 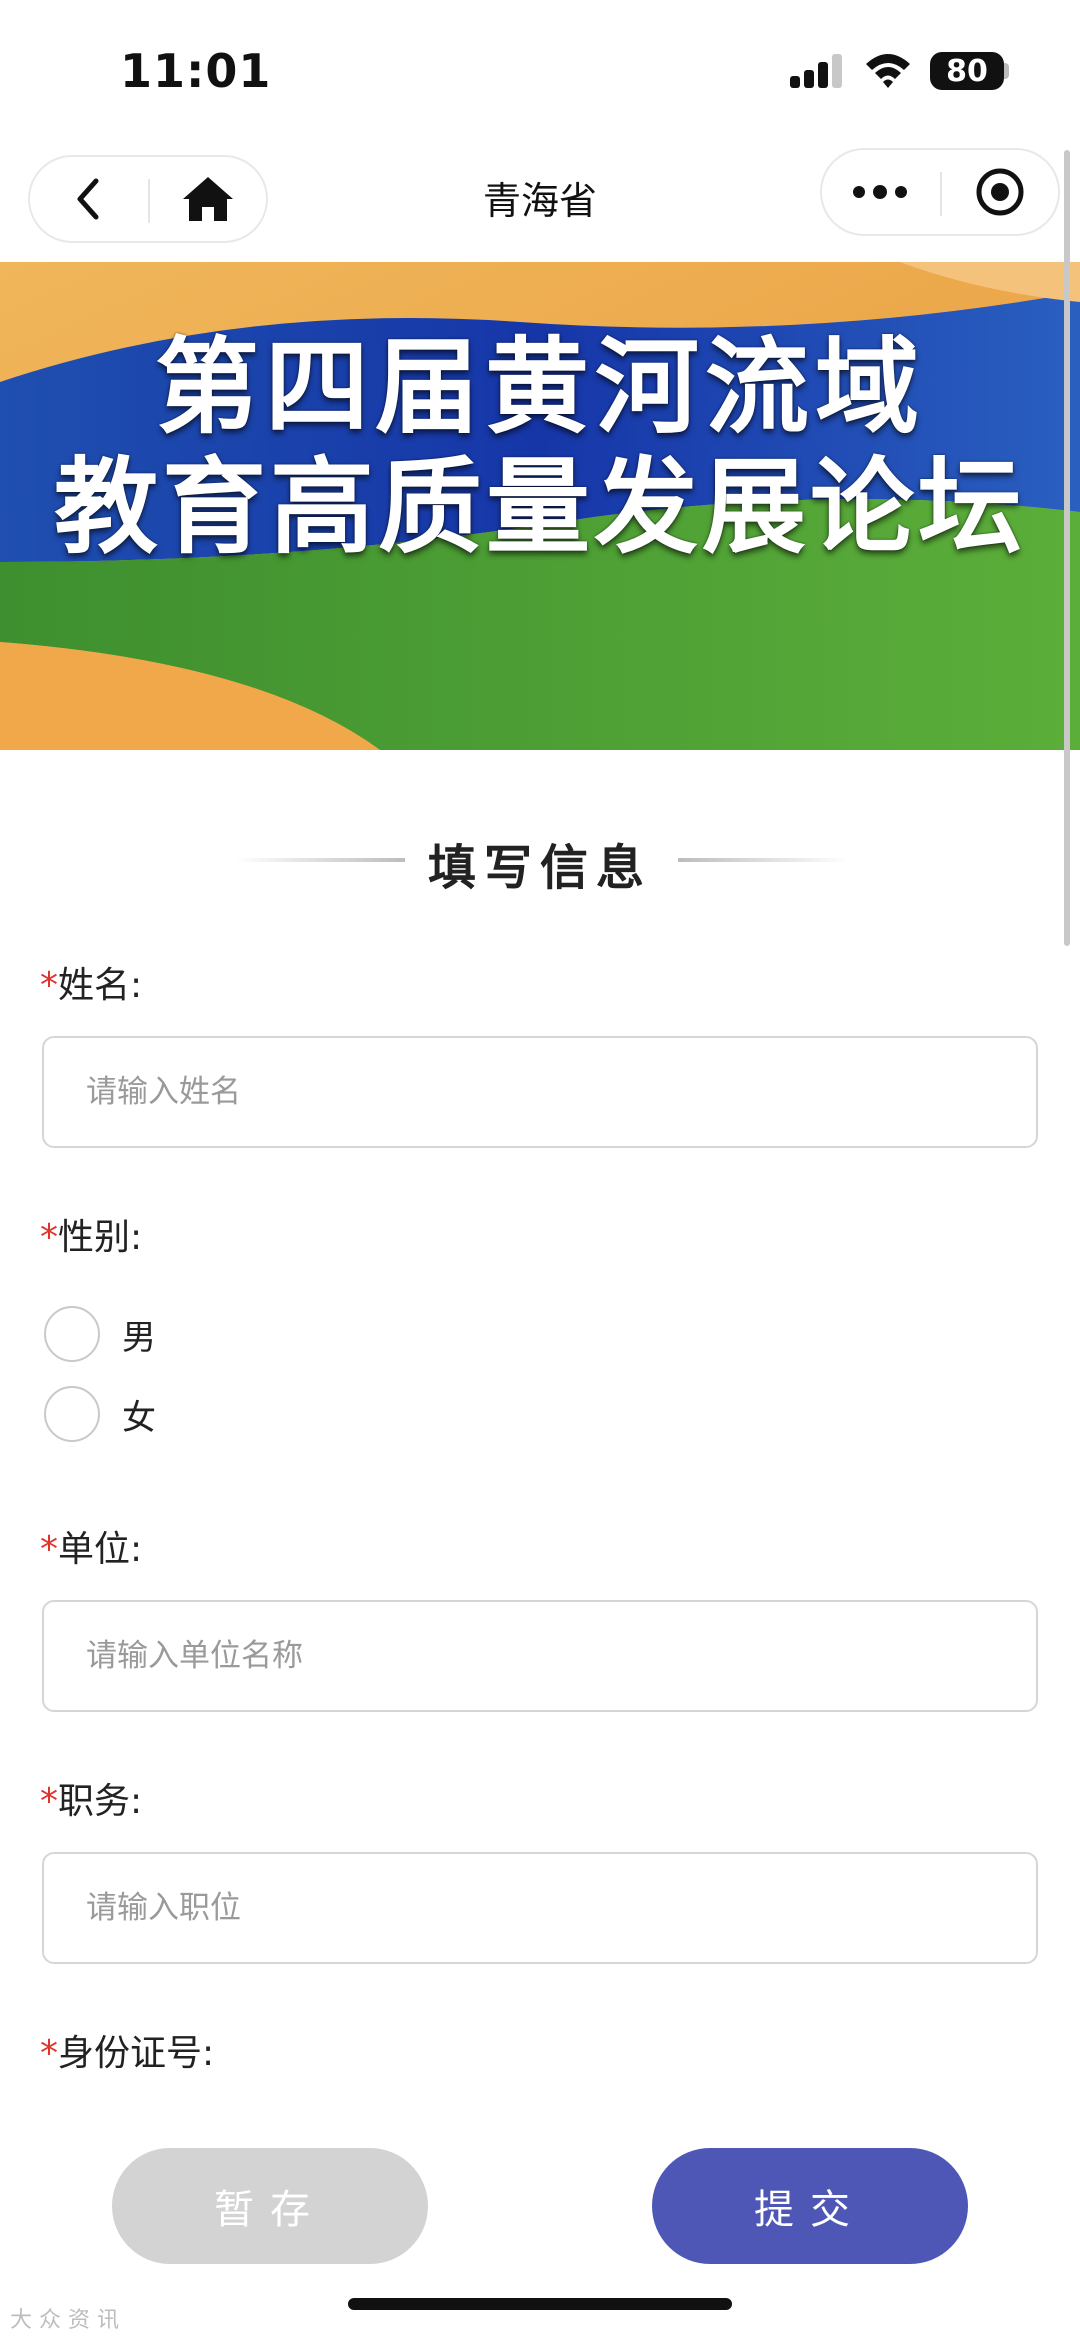 I want to click on status-bar: 11:01 80, so click(x=540, y=70).